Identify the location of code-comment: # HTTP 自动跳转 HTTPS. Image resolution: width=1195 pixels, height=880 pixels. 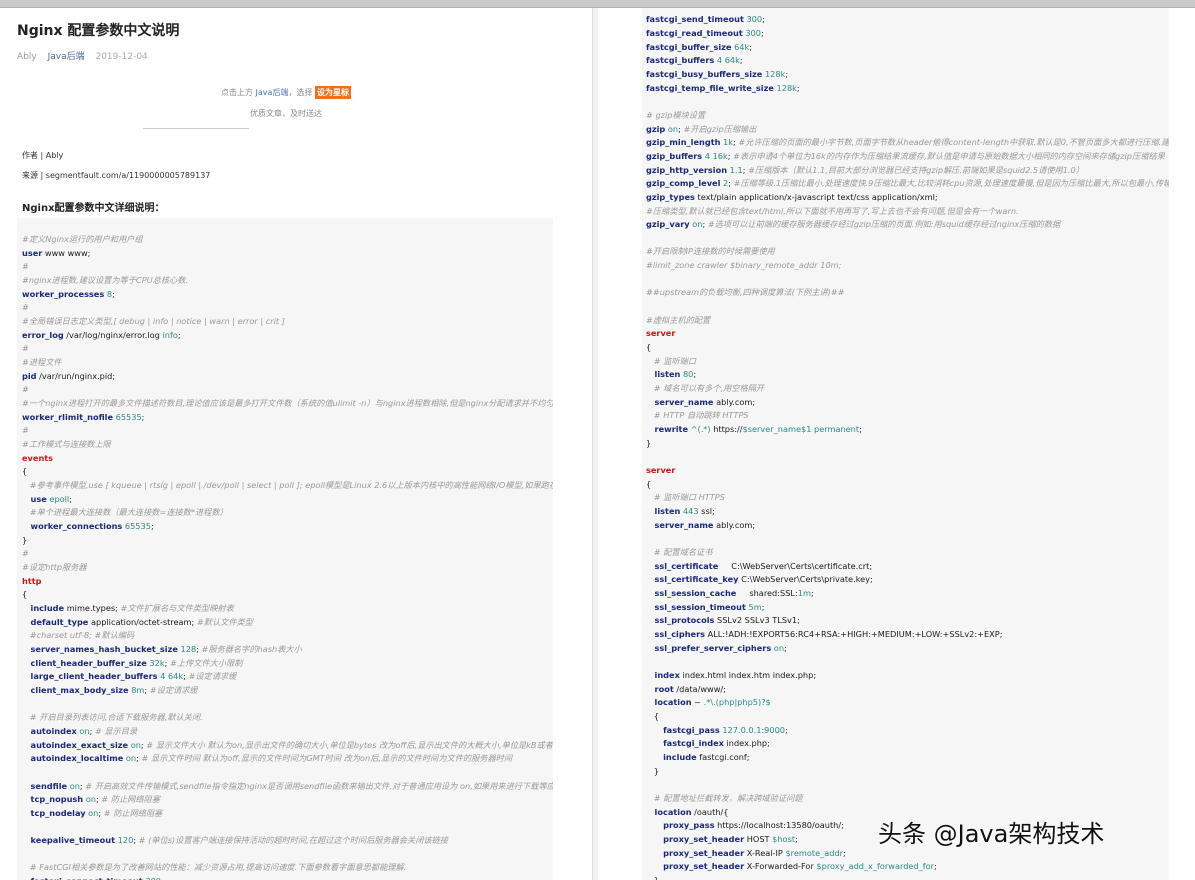
(697, 415).